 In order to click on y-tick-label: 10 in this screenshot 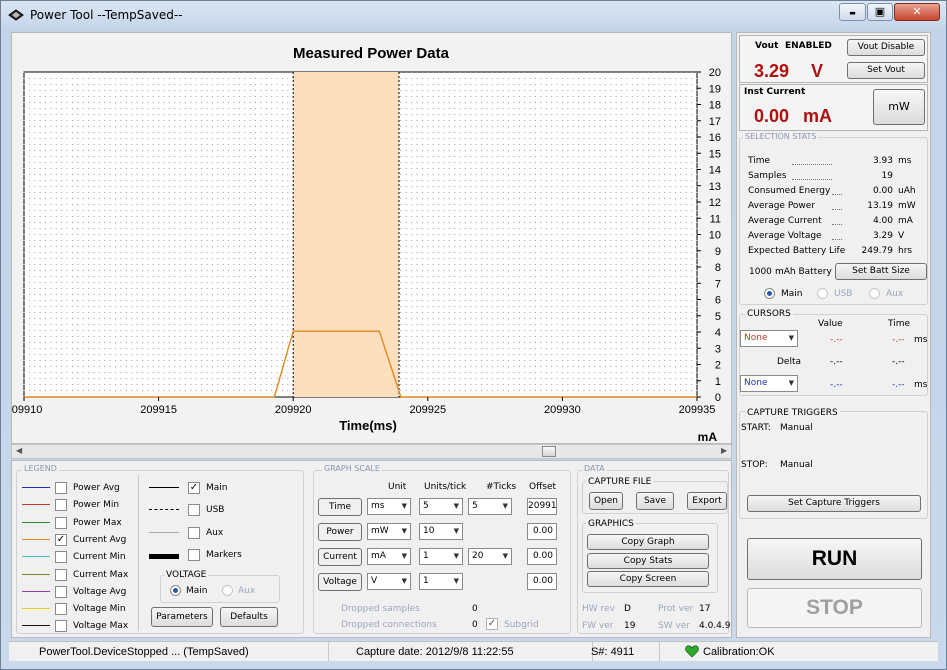, I will do `click(715, 236)`.